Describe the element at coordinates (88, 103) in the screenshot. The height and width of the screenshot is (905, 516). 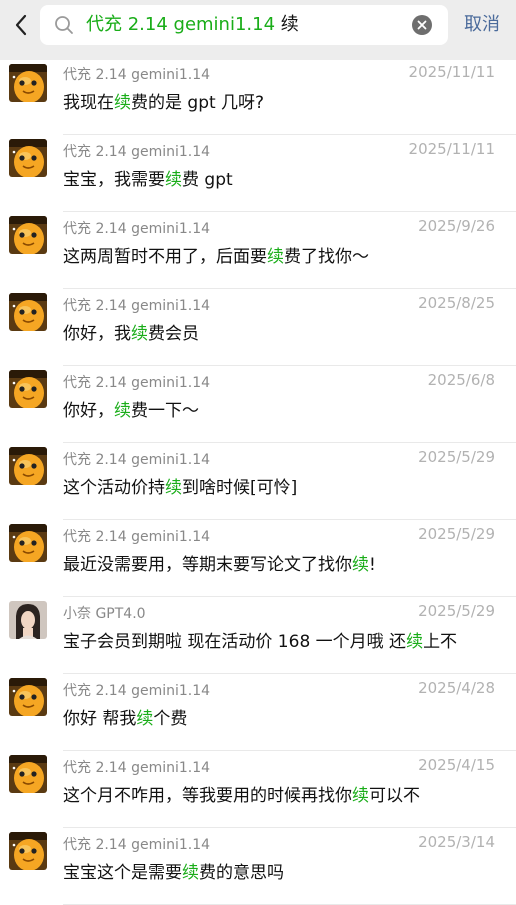
I see `snippet-text: 我现在` at that location.